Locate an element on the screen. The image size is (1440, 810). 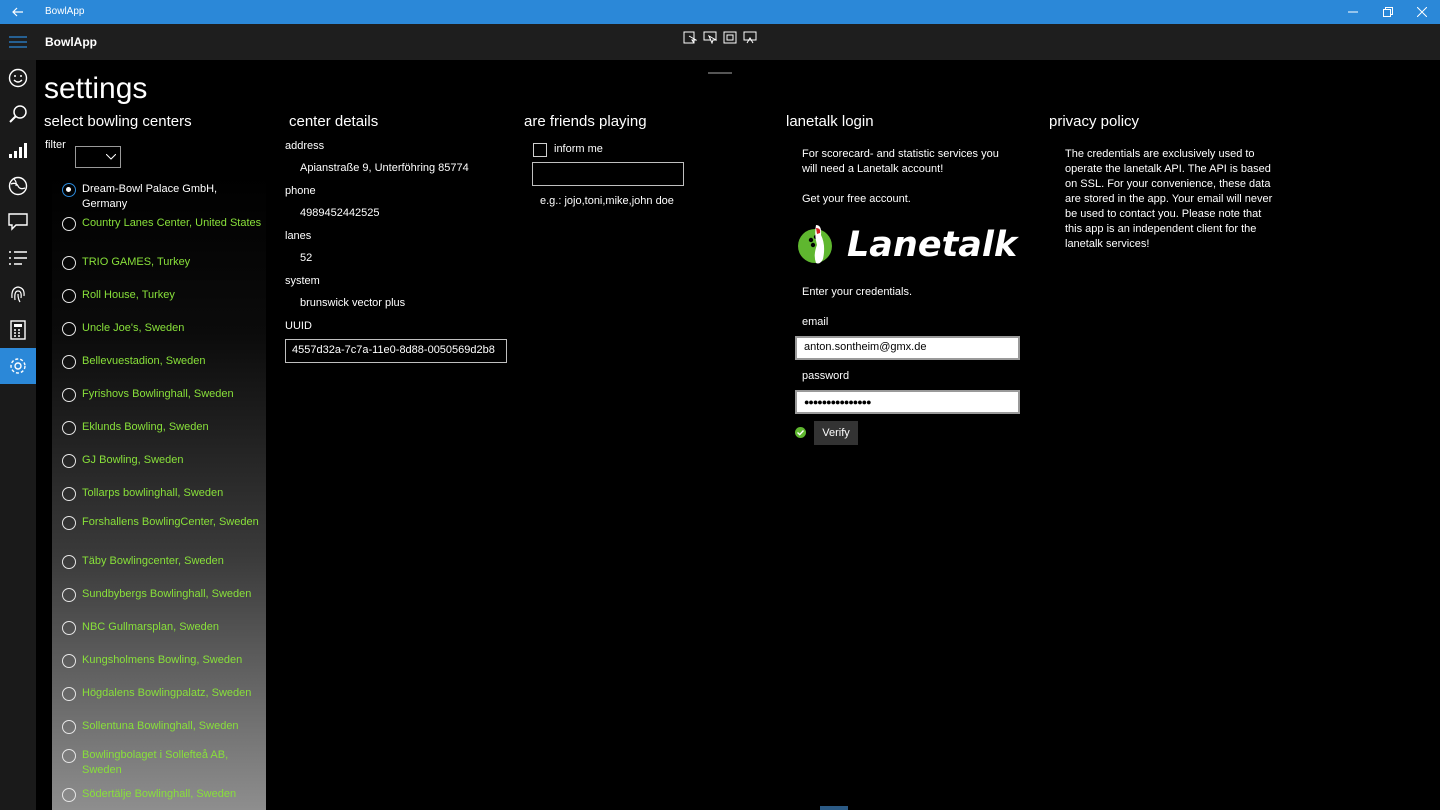
minimize-icon is located at coordinates (1353, 12).